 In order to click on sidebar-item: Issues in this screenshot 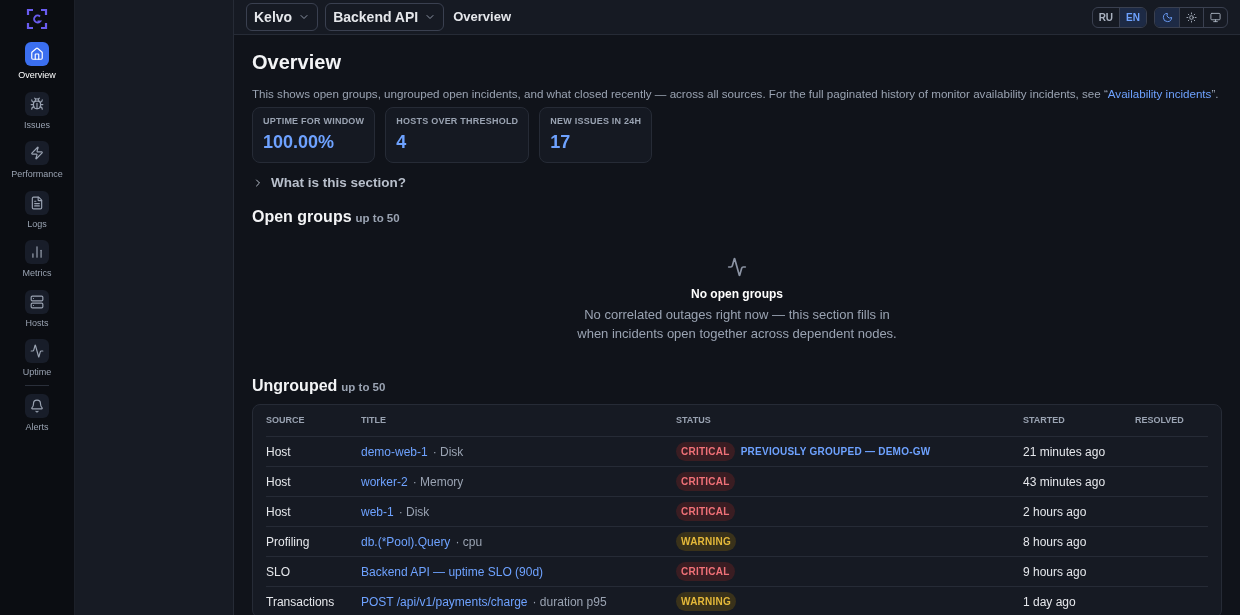, I will do `click(37, 111)`.